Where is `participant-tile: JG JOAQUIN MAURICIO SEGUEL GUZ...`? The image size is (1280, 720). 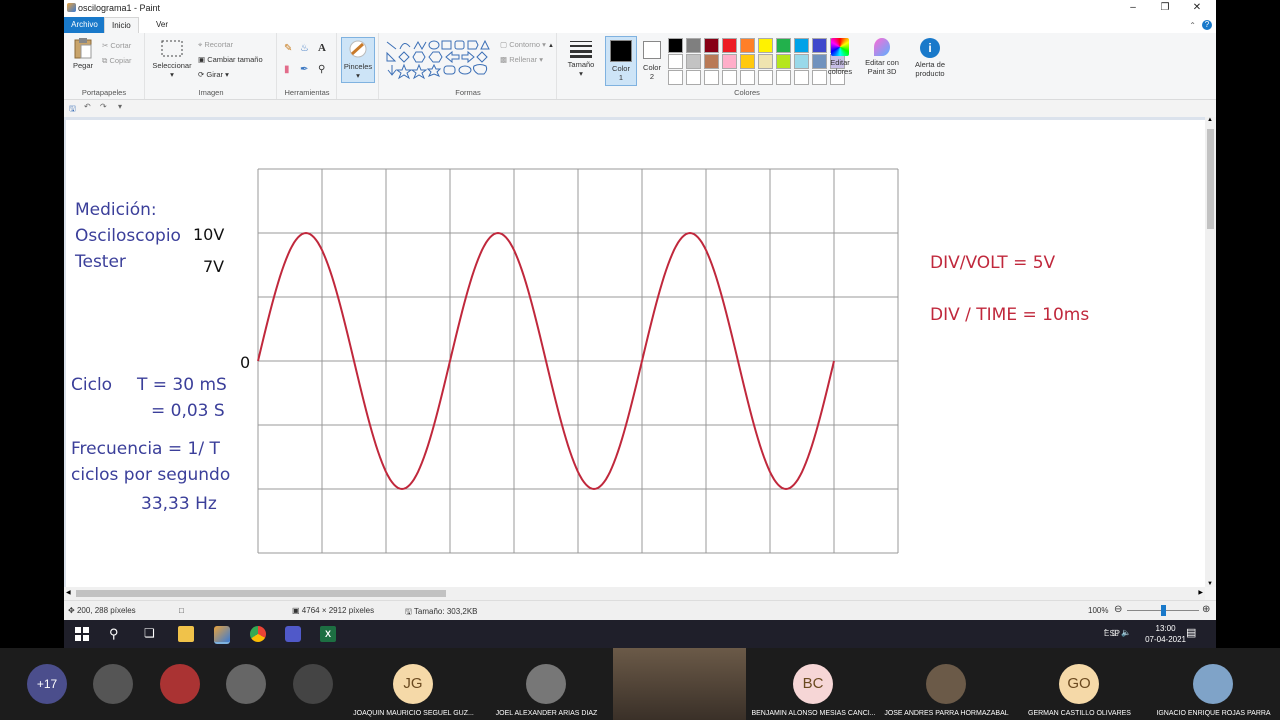
participant-tile: JG JOAQUIN MAURICIO SEGUEL GUZ... is located at coordinates (413, 684).